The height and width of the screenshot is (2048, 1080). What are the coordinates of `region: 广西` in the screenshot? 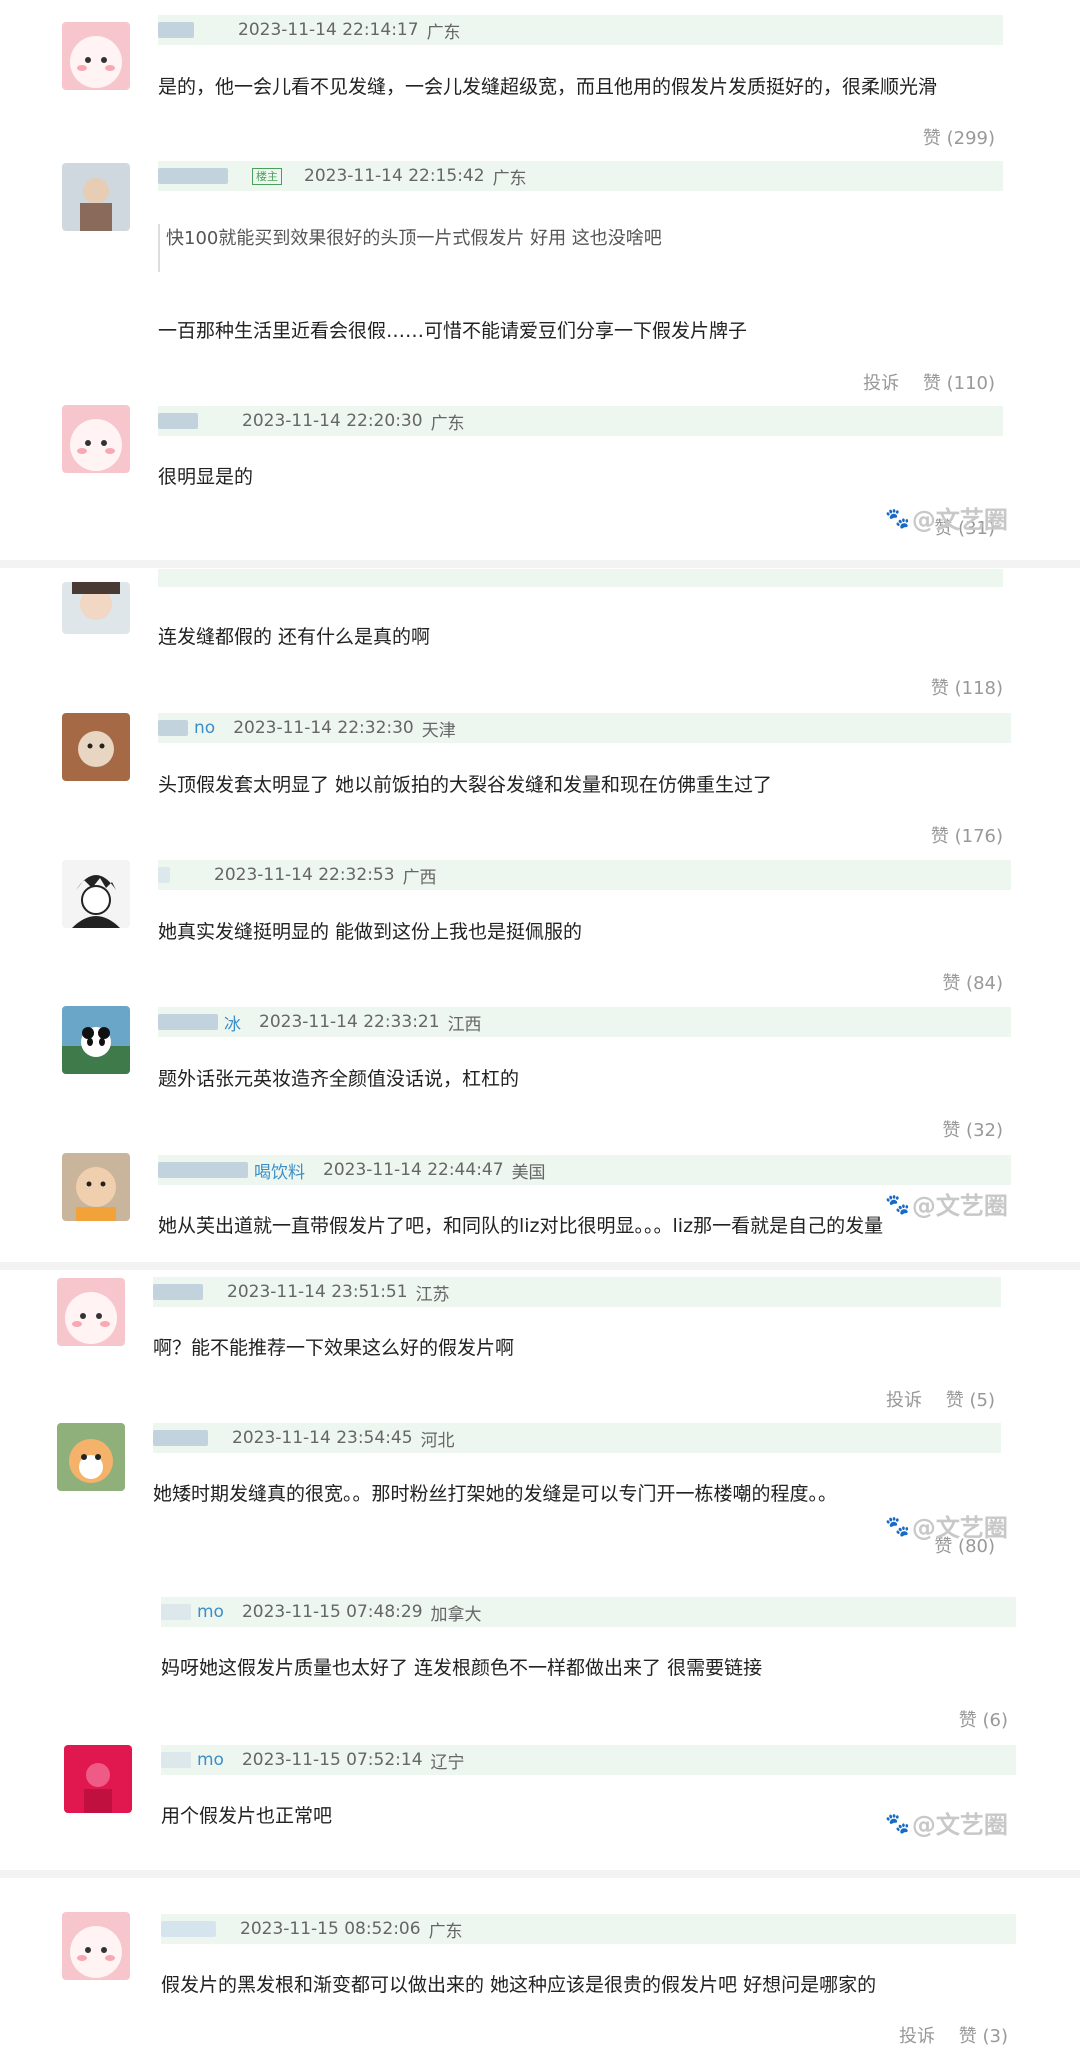 It's located at (419, 877).